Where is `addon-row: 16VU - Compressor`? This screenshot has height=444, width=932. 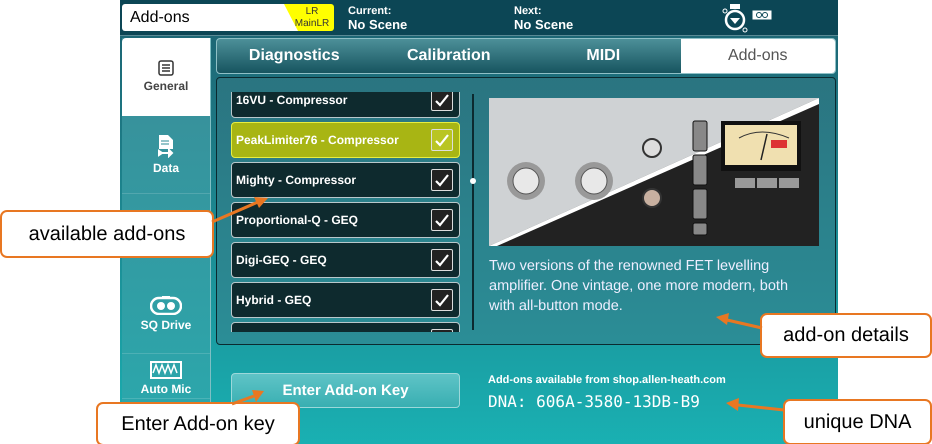 addon-row: 16VU - Compressor is located at coordinates (345, 105).